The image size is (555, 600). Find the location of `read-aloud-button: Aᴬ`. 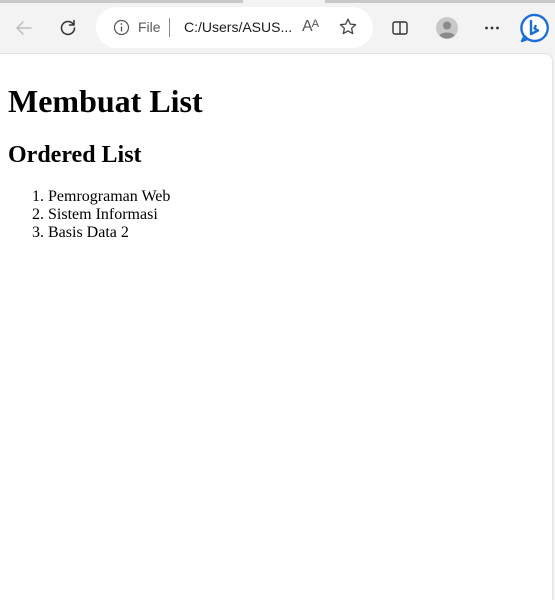

read-aloud-button: Aᴬ is located at coordinates (310, 27).